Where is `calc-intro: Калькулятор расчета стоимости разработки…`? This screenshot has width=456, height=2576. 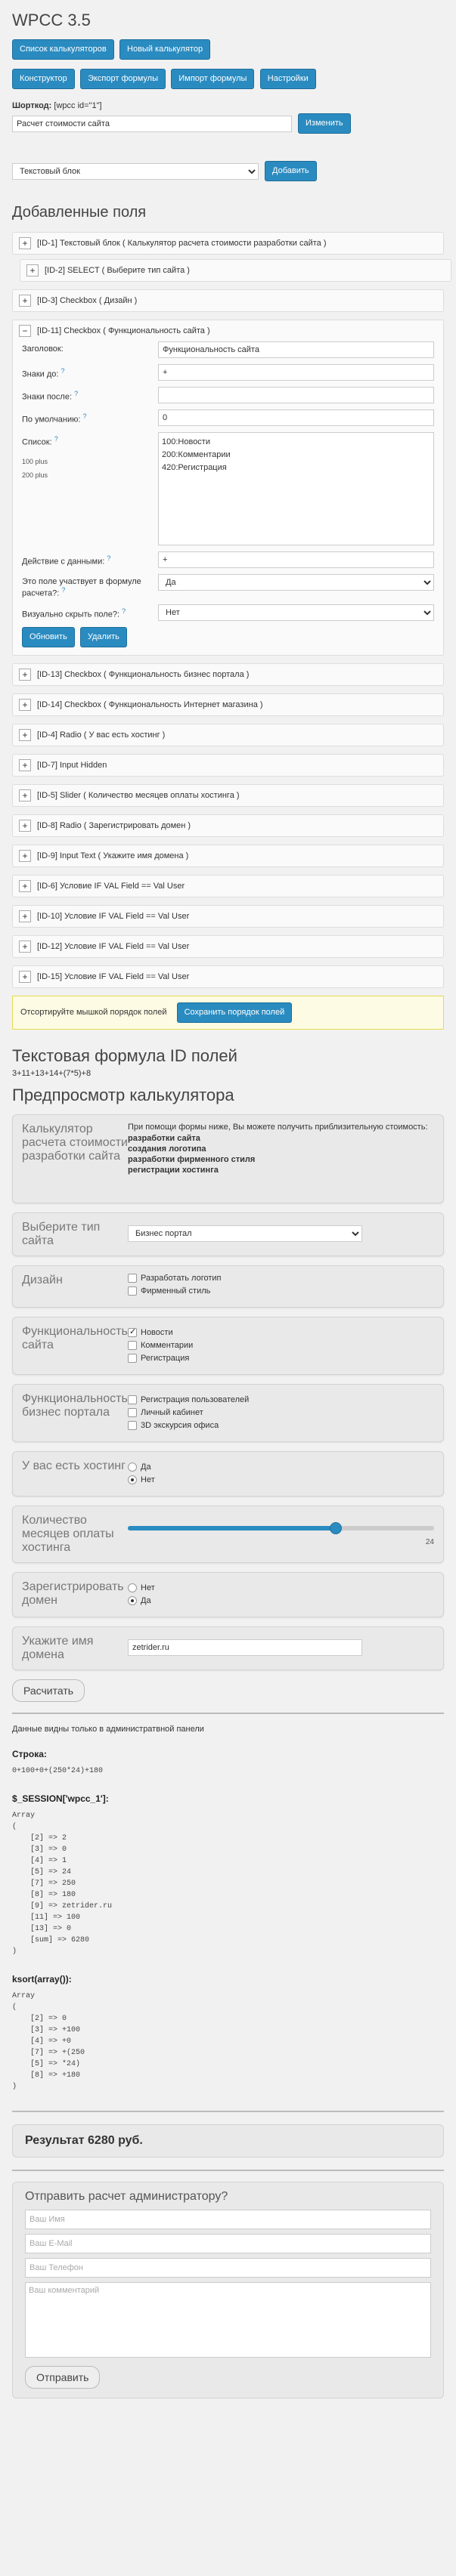
calc-intro: Калькулятор расчета стоимости разработки… is located at coordinates (228, 1158).